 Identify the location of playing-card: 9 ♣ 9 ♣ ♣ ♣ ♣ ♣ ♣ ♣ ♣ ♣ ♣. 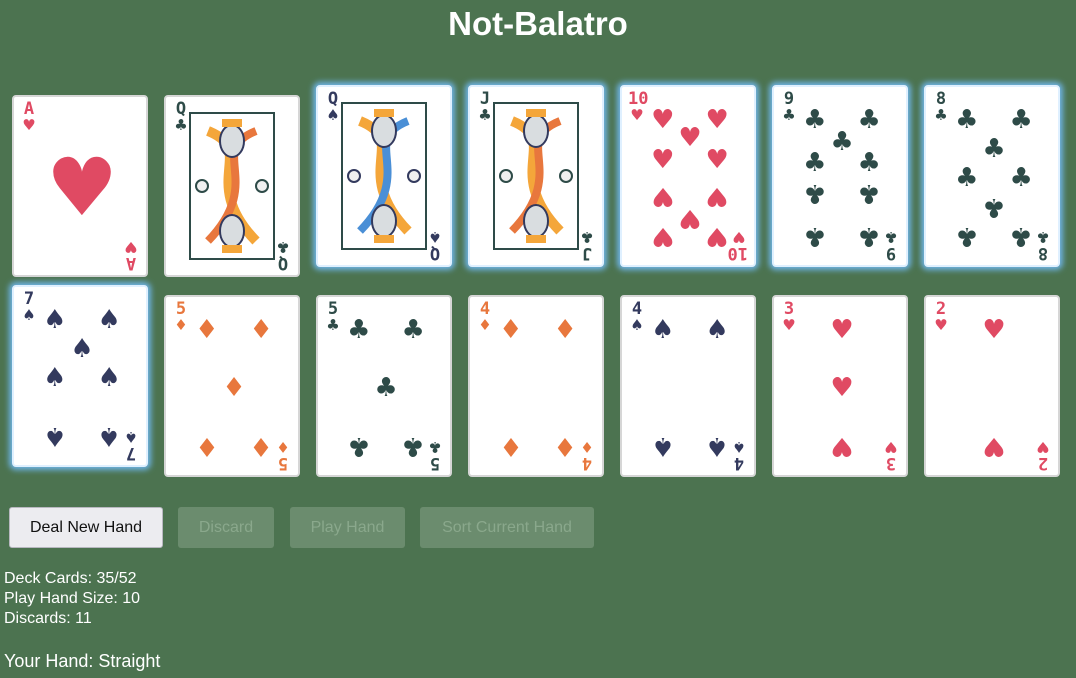
(840, 176).